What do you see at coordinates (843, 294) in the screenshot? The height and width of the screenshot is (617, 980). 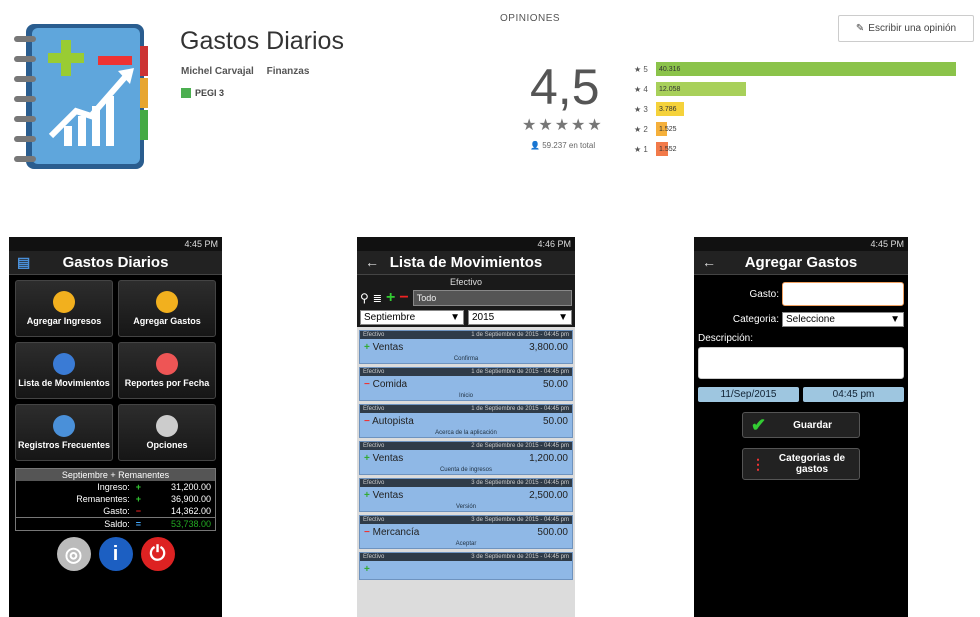 I see `gasto-input` at bounding box center [843, 294].